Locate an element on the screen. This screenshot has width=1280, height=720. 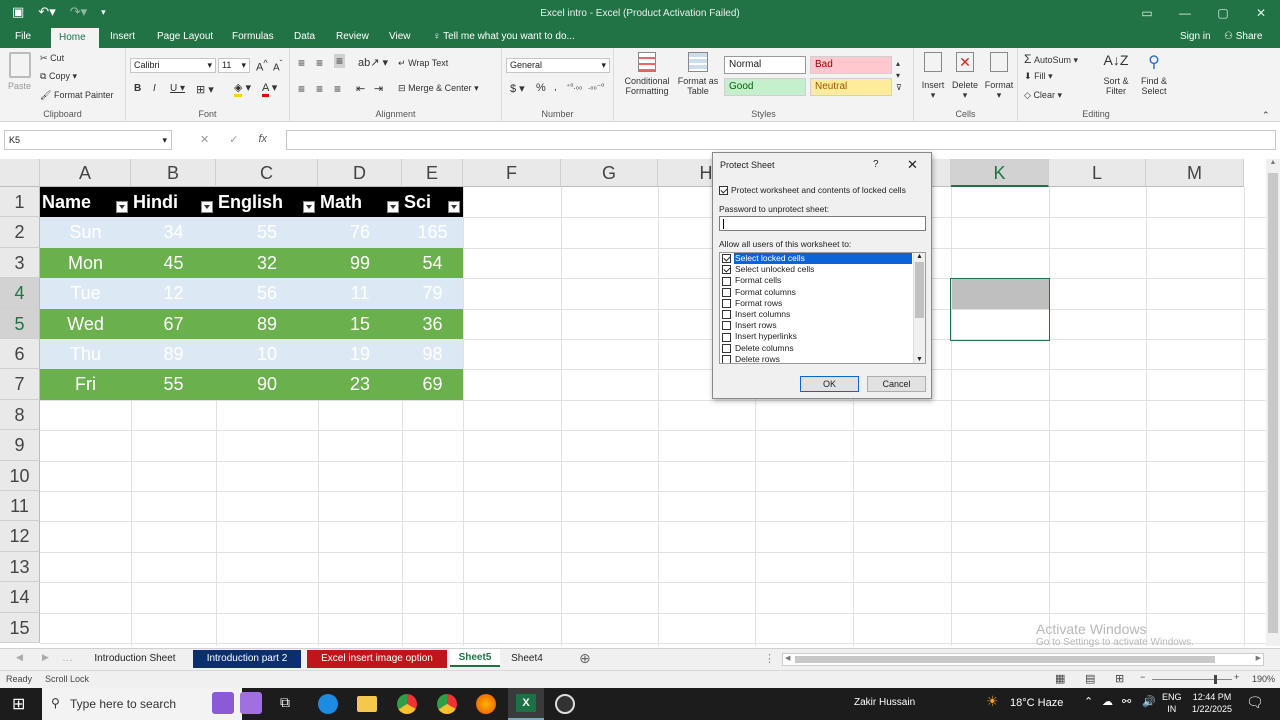
row-header-1: 1 is located at coordinates (20, 202).